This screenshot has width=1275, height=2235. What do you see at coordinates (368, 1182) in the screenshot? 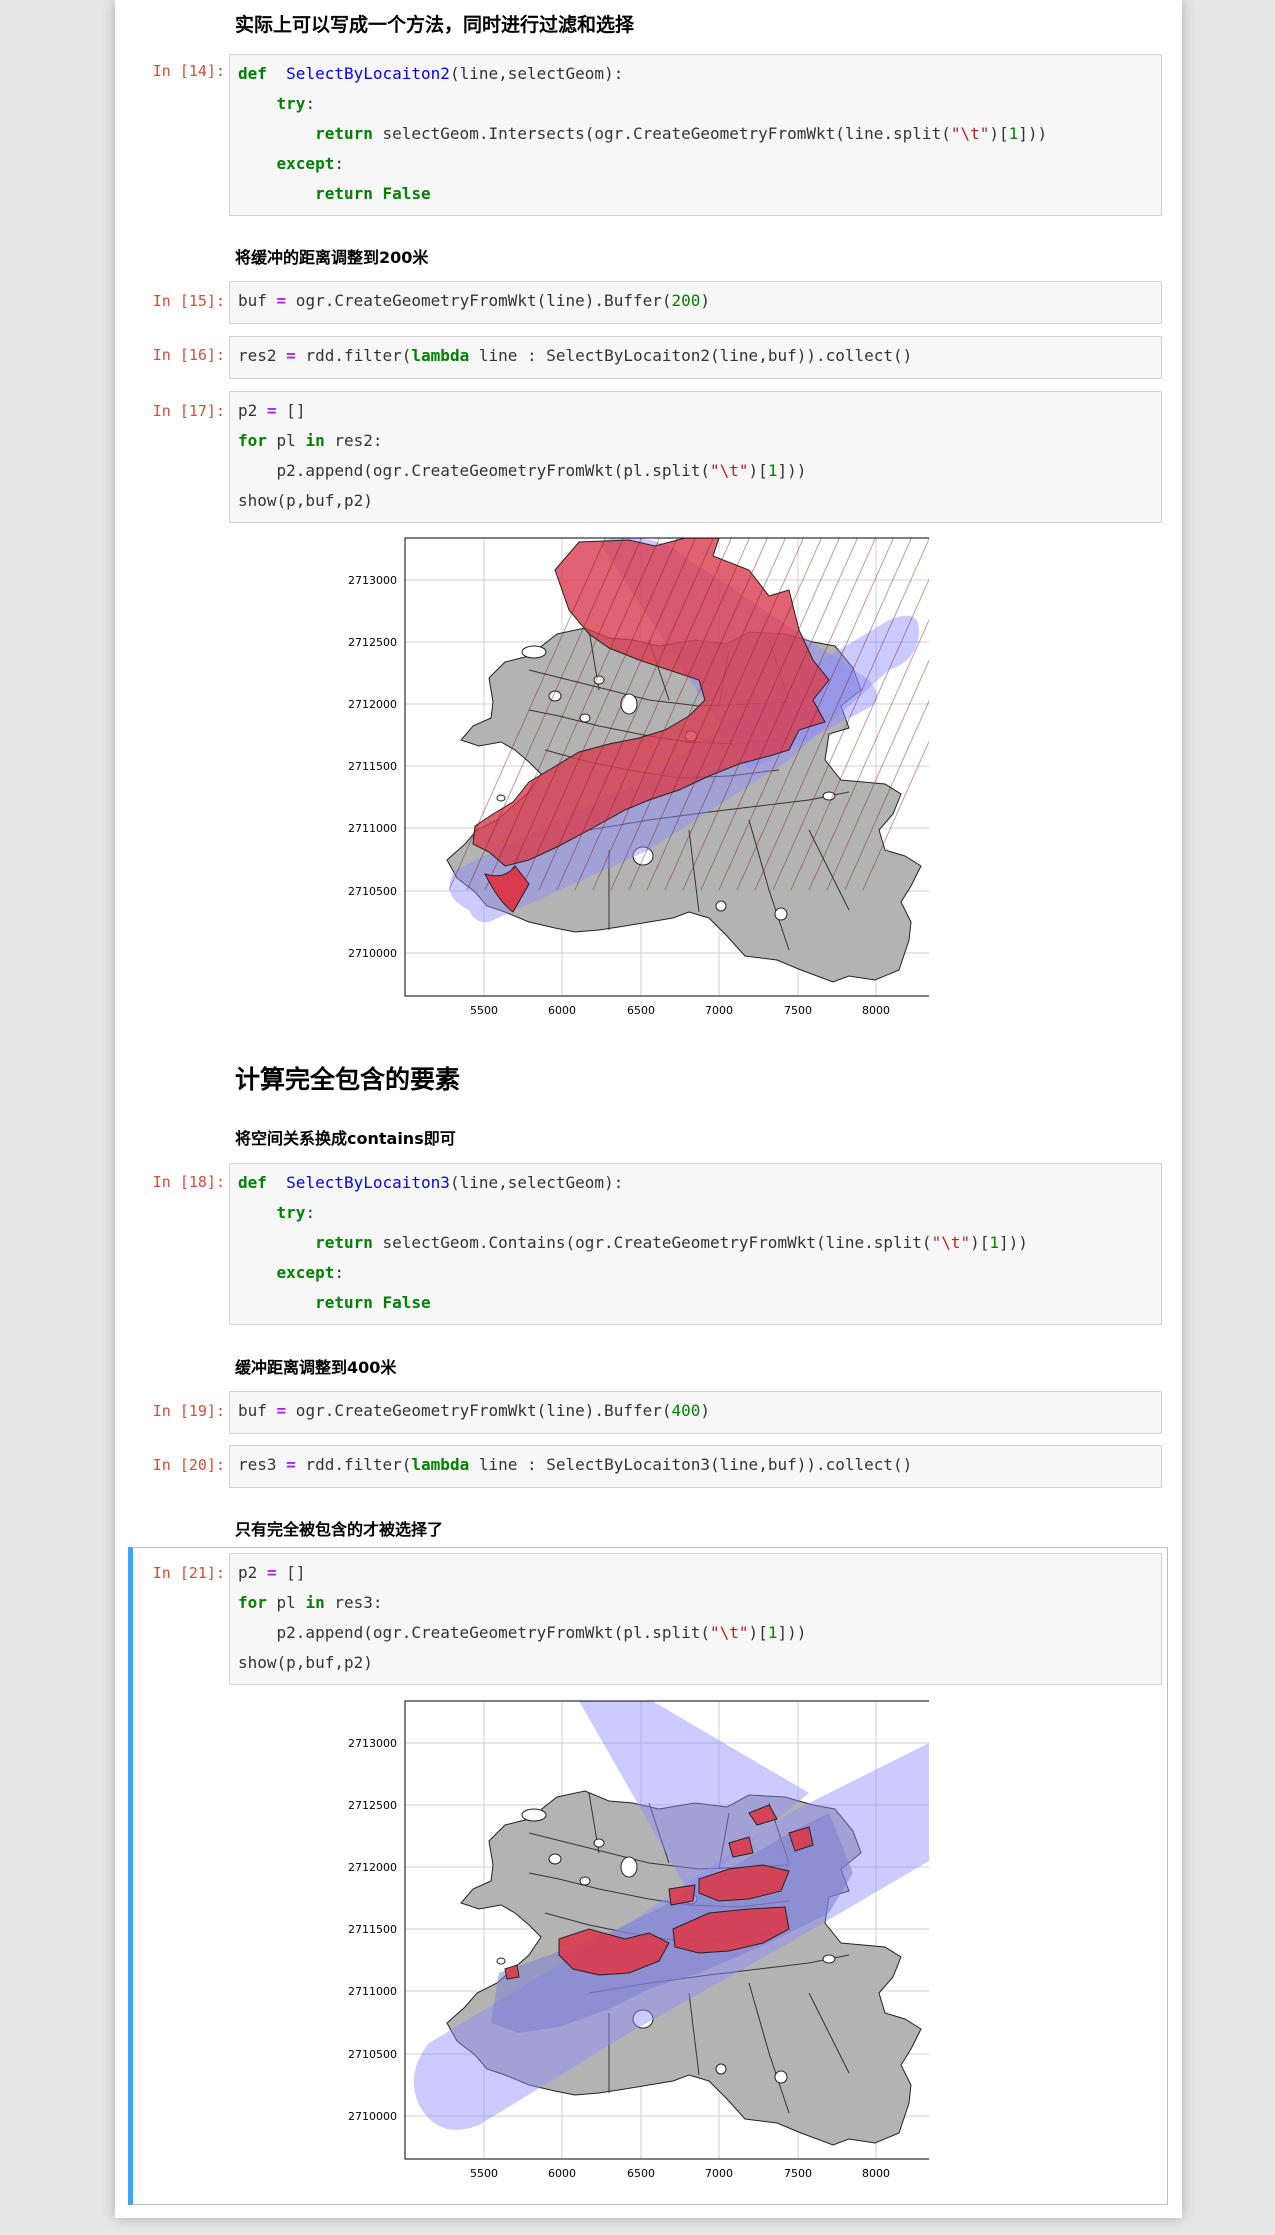
I see `code-token: SelectByLocaiton3` at bounding box center [368, 1182].